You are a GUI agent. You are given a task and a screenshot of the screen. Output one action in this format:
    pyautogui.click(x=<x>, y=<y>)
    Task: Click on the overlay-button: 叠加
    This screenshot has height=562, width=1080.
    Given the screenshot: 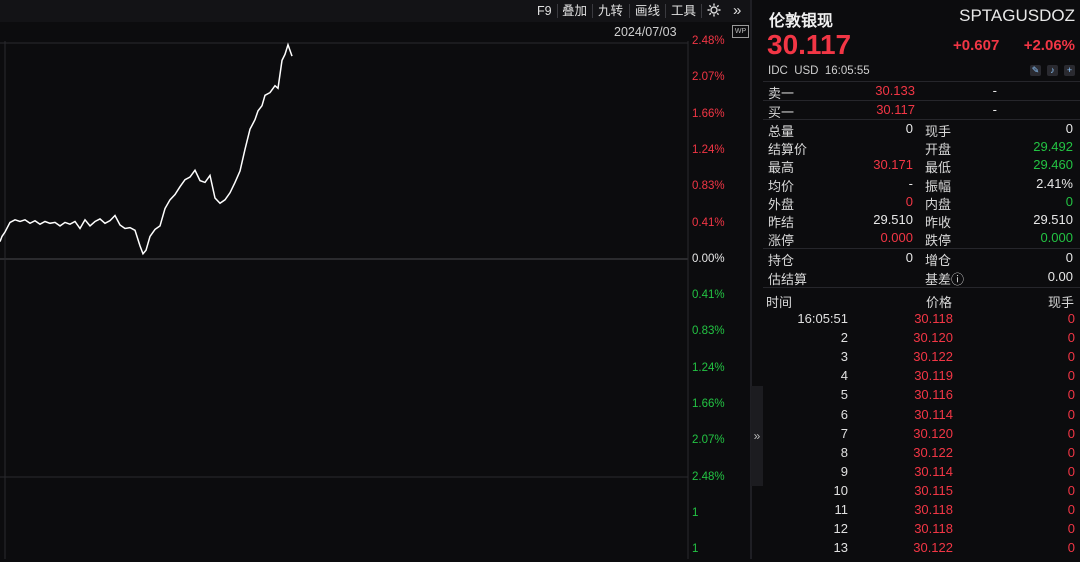 What is the action you would take?
    pyautogui.click(x=574, y=11)
    